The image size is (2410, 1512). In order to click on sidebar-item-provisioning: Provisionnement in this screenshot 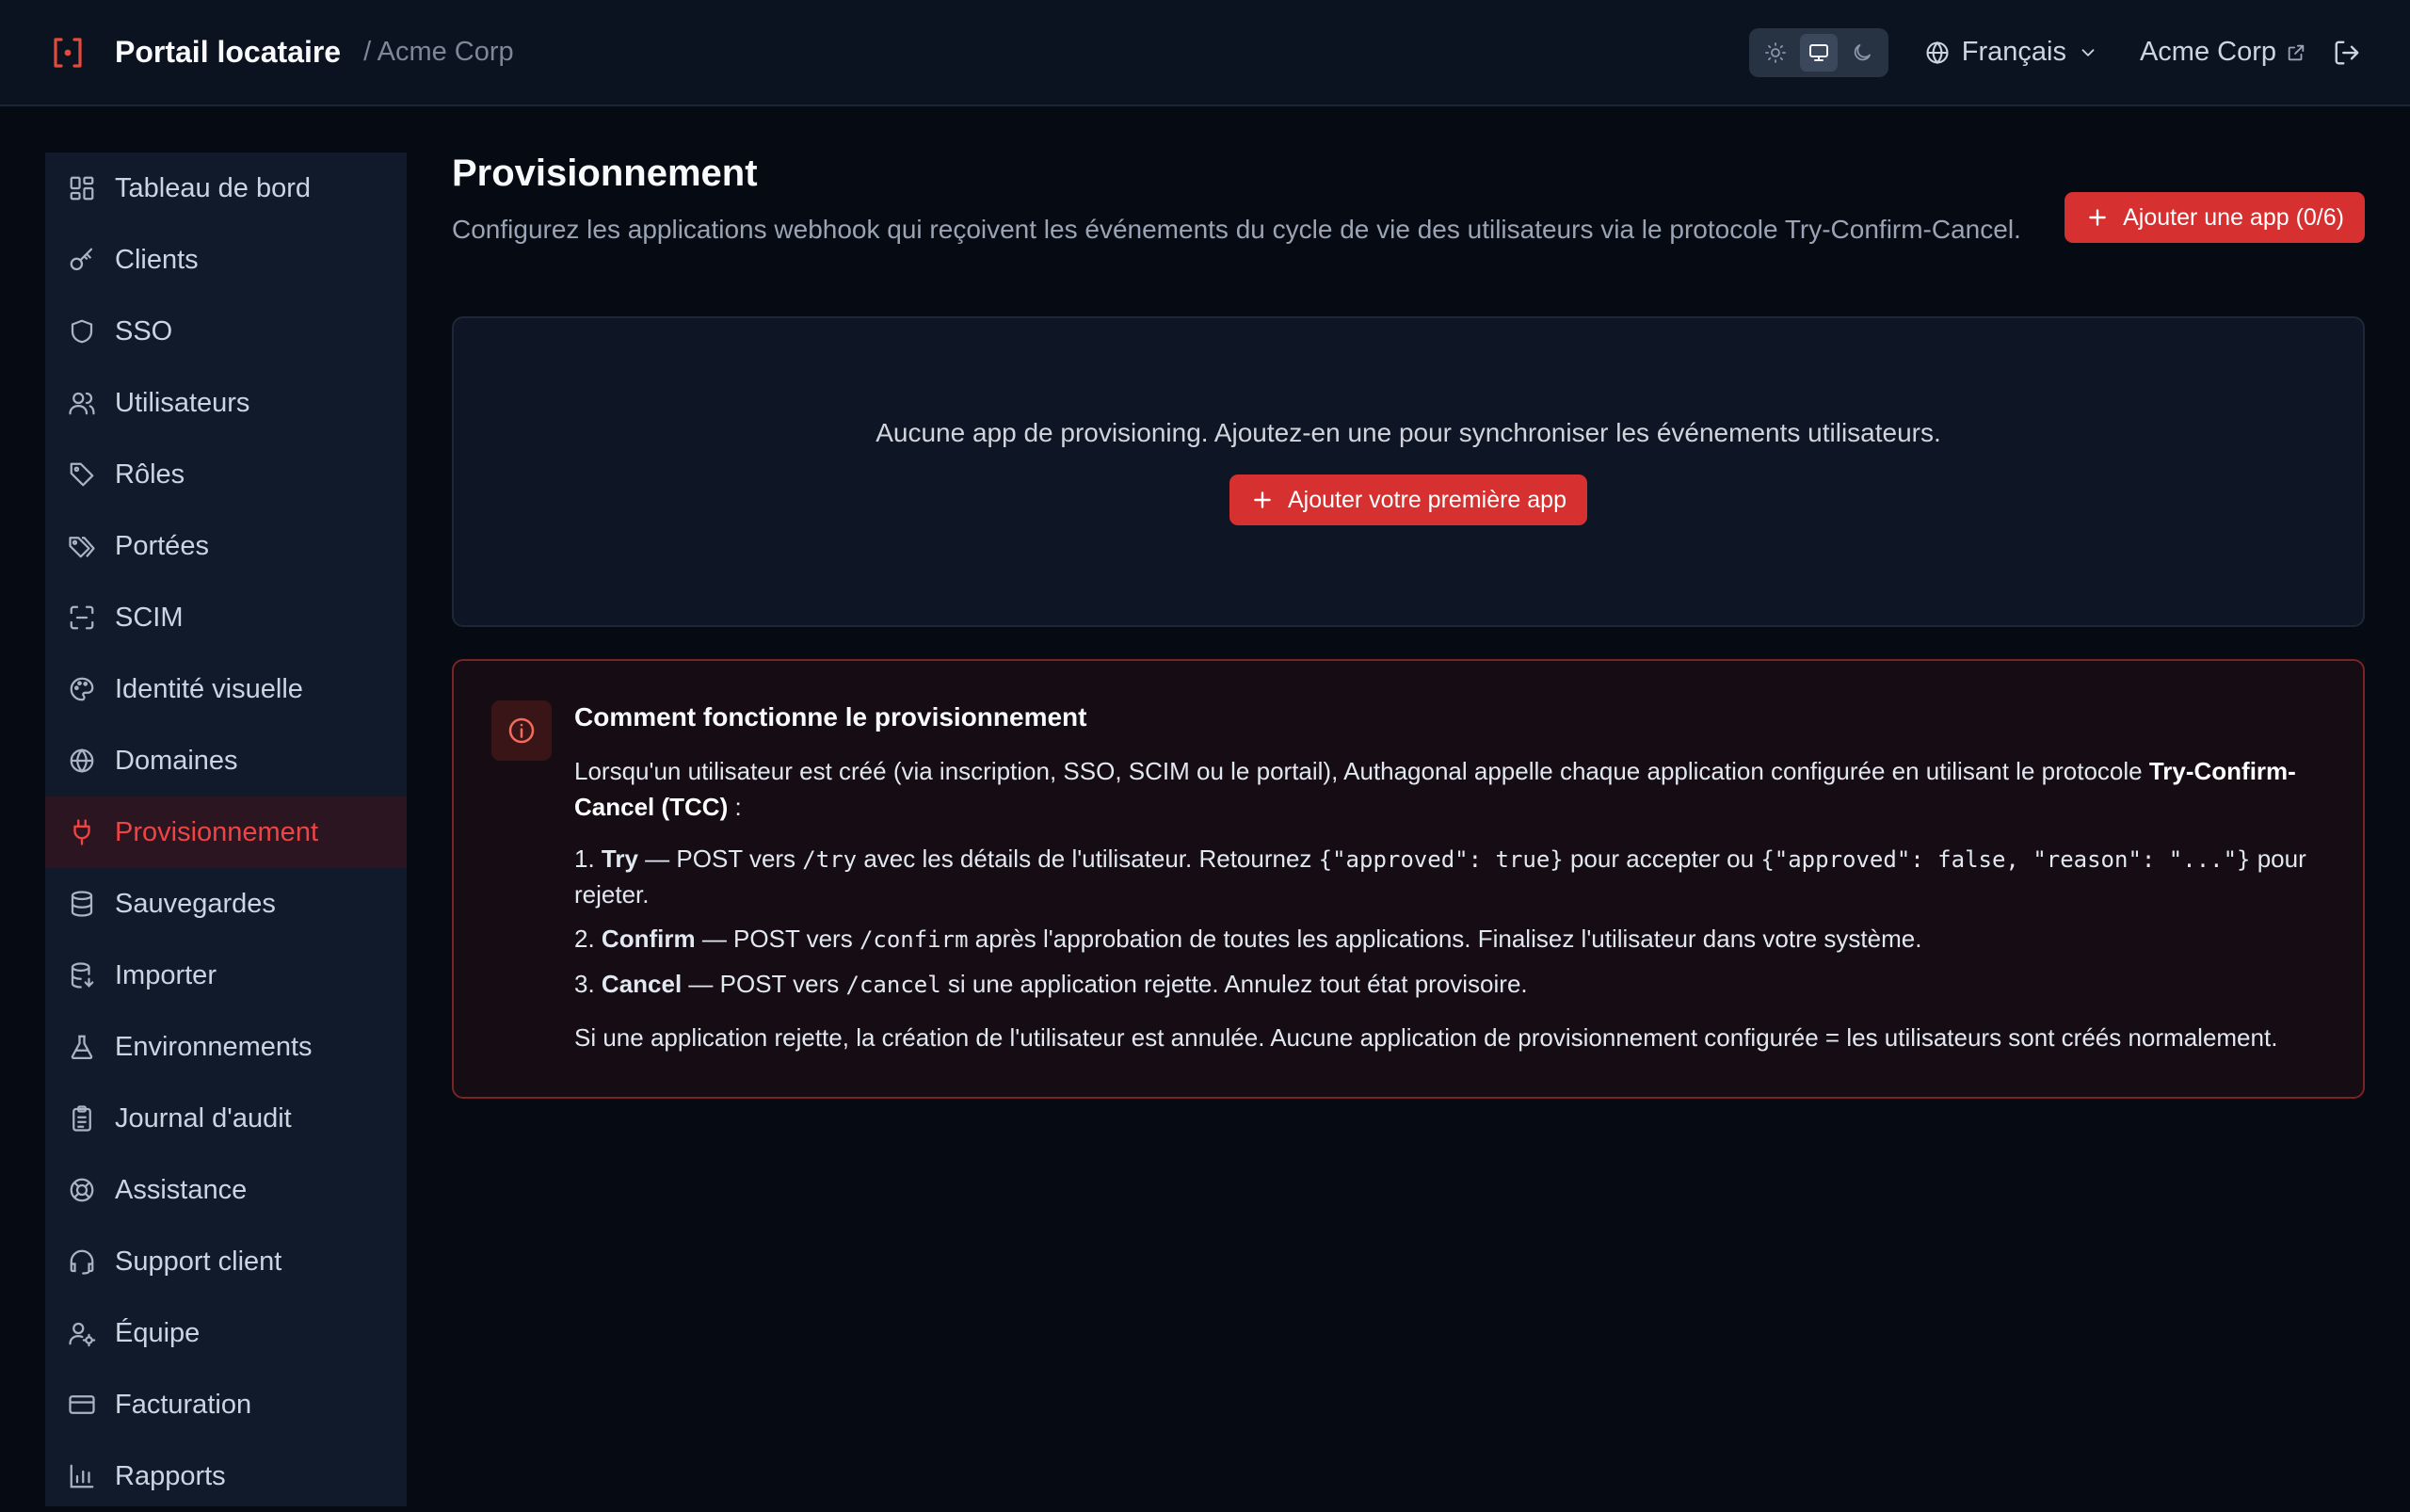, I will do `click(226, 832)`.